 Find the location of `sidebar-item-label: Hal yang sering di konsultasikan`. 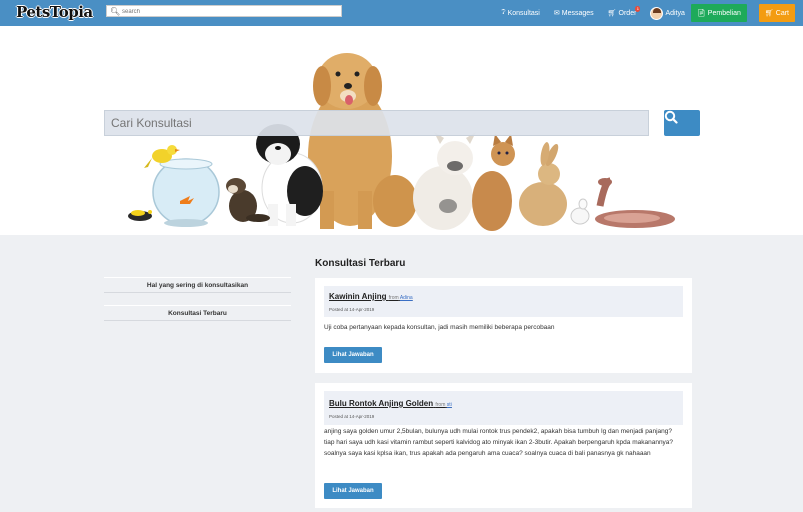

sidebar-item-label: Hal yang sering di konsultasikan is located at coordinates (197, 285).